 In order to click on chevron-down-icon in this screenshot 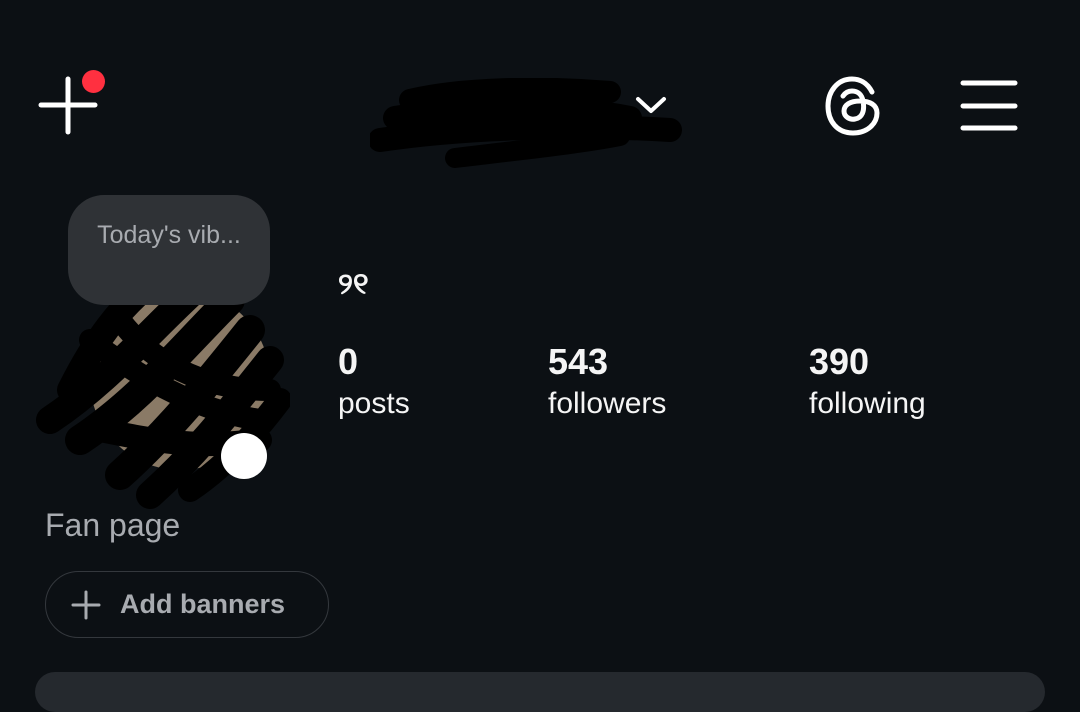, I will do `click(652, 105)`.